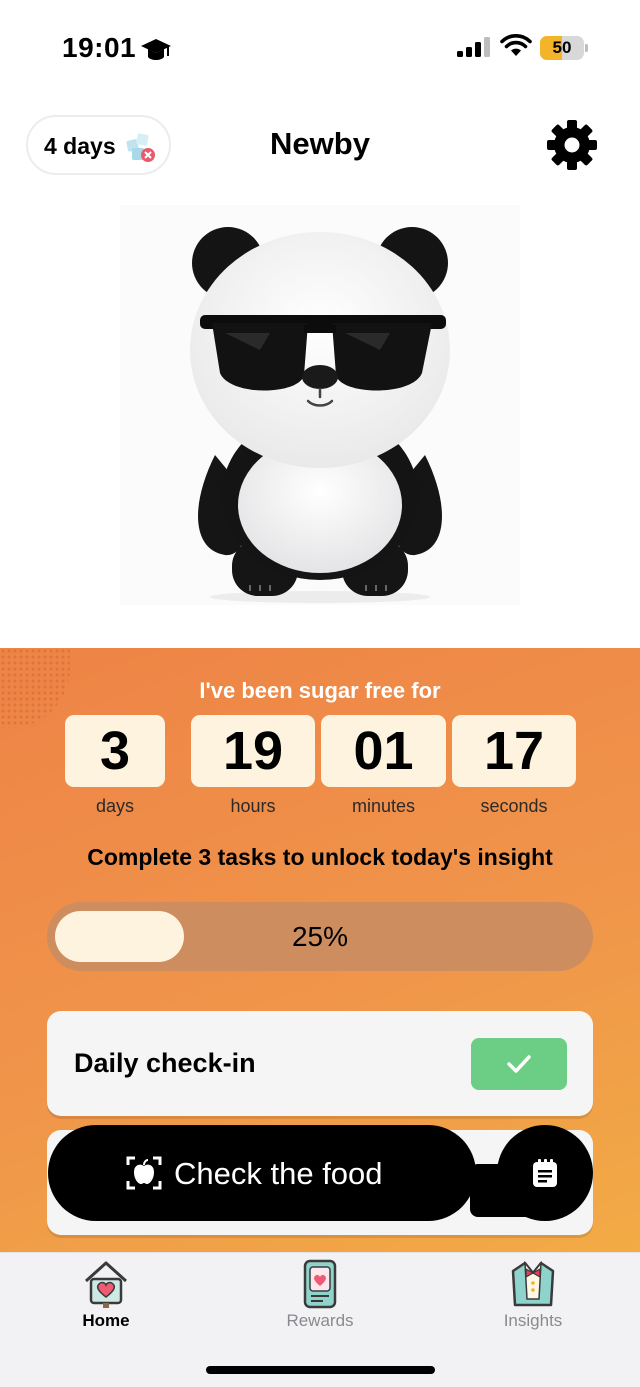 This screenshot has width=640, height=1387. Describe the element at coordinates (572, 145) in the screenshot. I see `gear-icon` at that location.